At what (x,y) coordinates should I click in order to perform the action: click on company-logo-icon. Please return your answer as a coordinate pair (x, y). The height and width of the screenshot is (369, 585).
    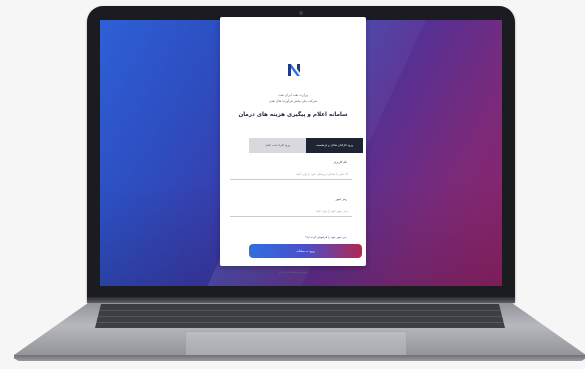
    Looking at the image, I should click on (294, 70).